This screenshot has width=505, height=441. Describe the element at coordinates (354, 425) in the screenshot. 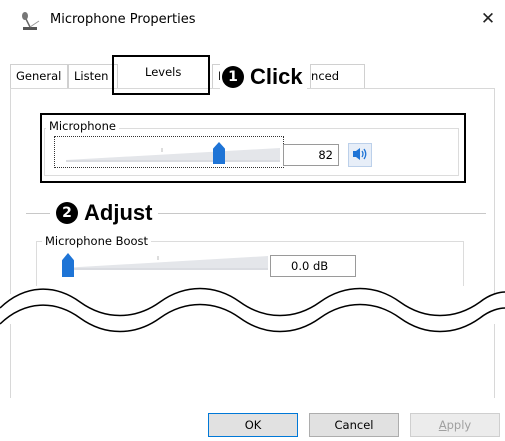

I see `cancel-button: Cancel` at that location.